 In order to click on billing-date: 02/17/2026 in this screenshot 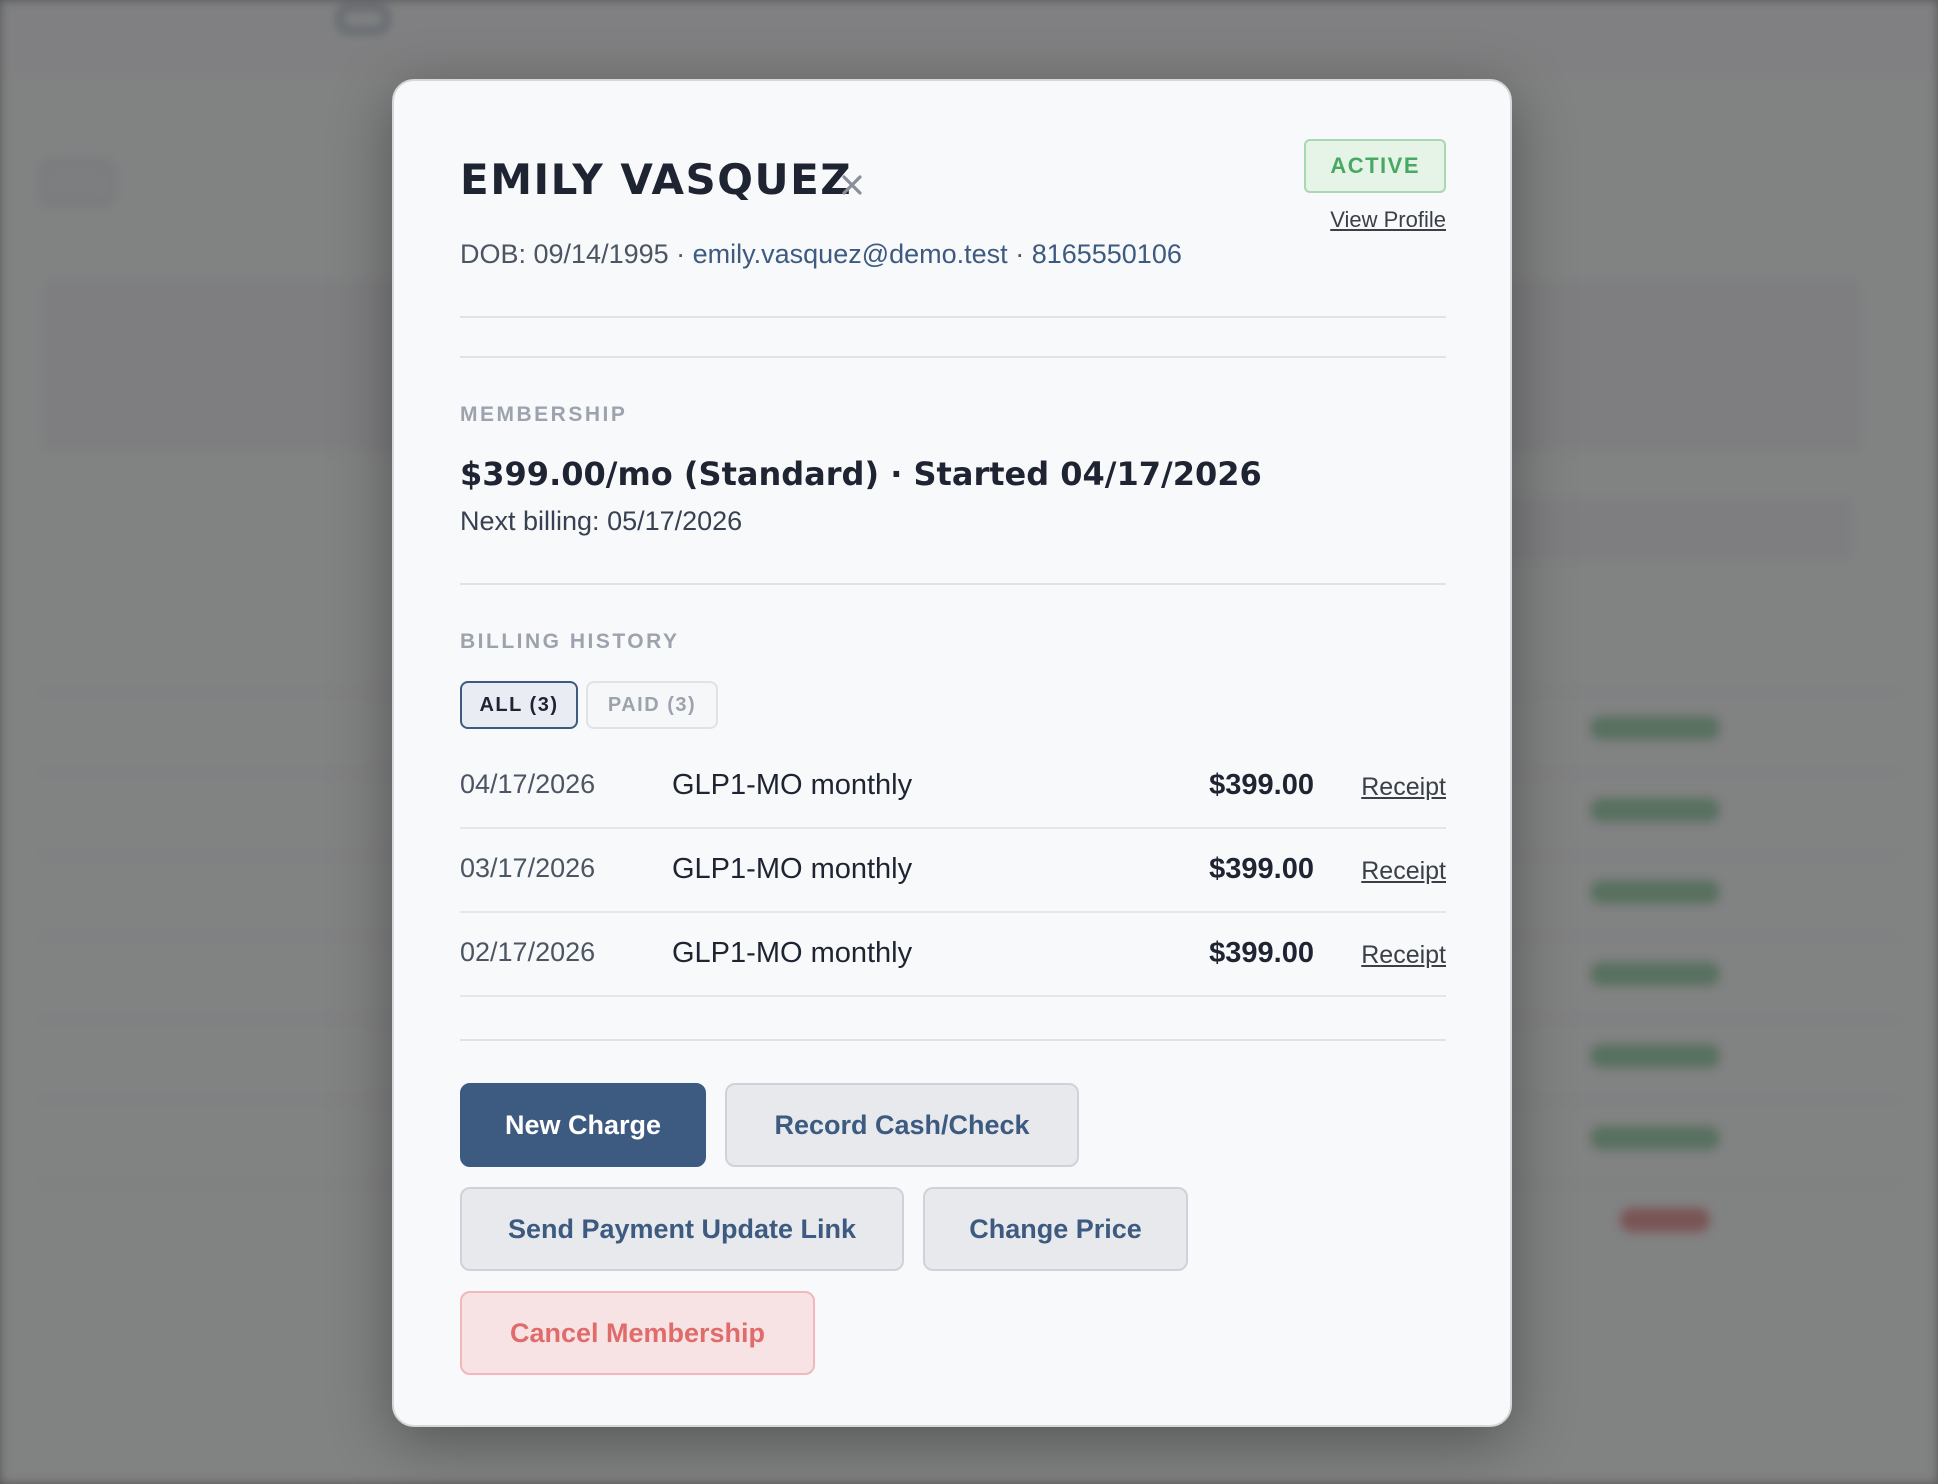, I will do `click(528, 952)`.